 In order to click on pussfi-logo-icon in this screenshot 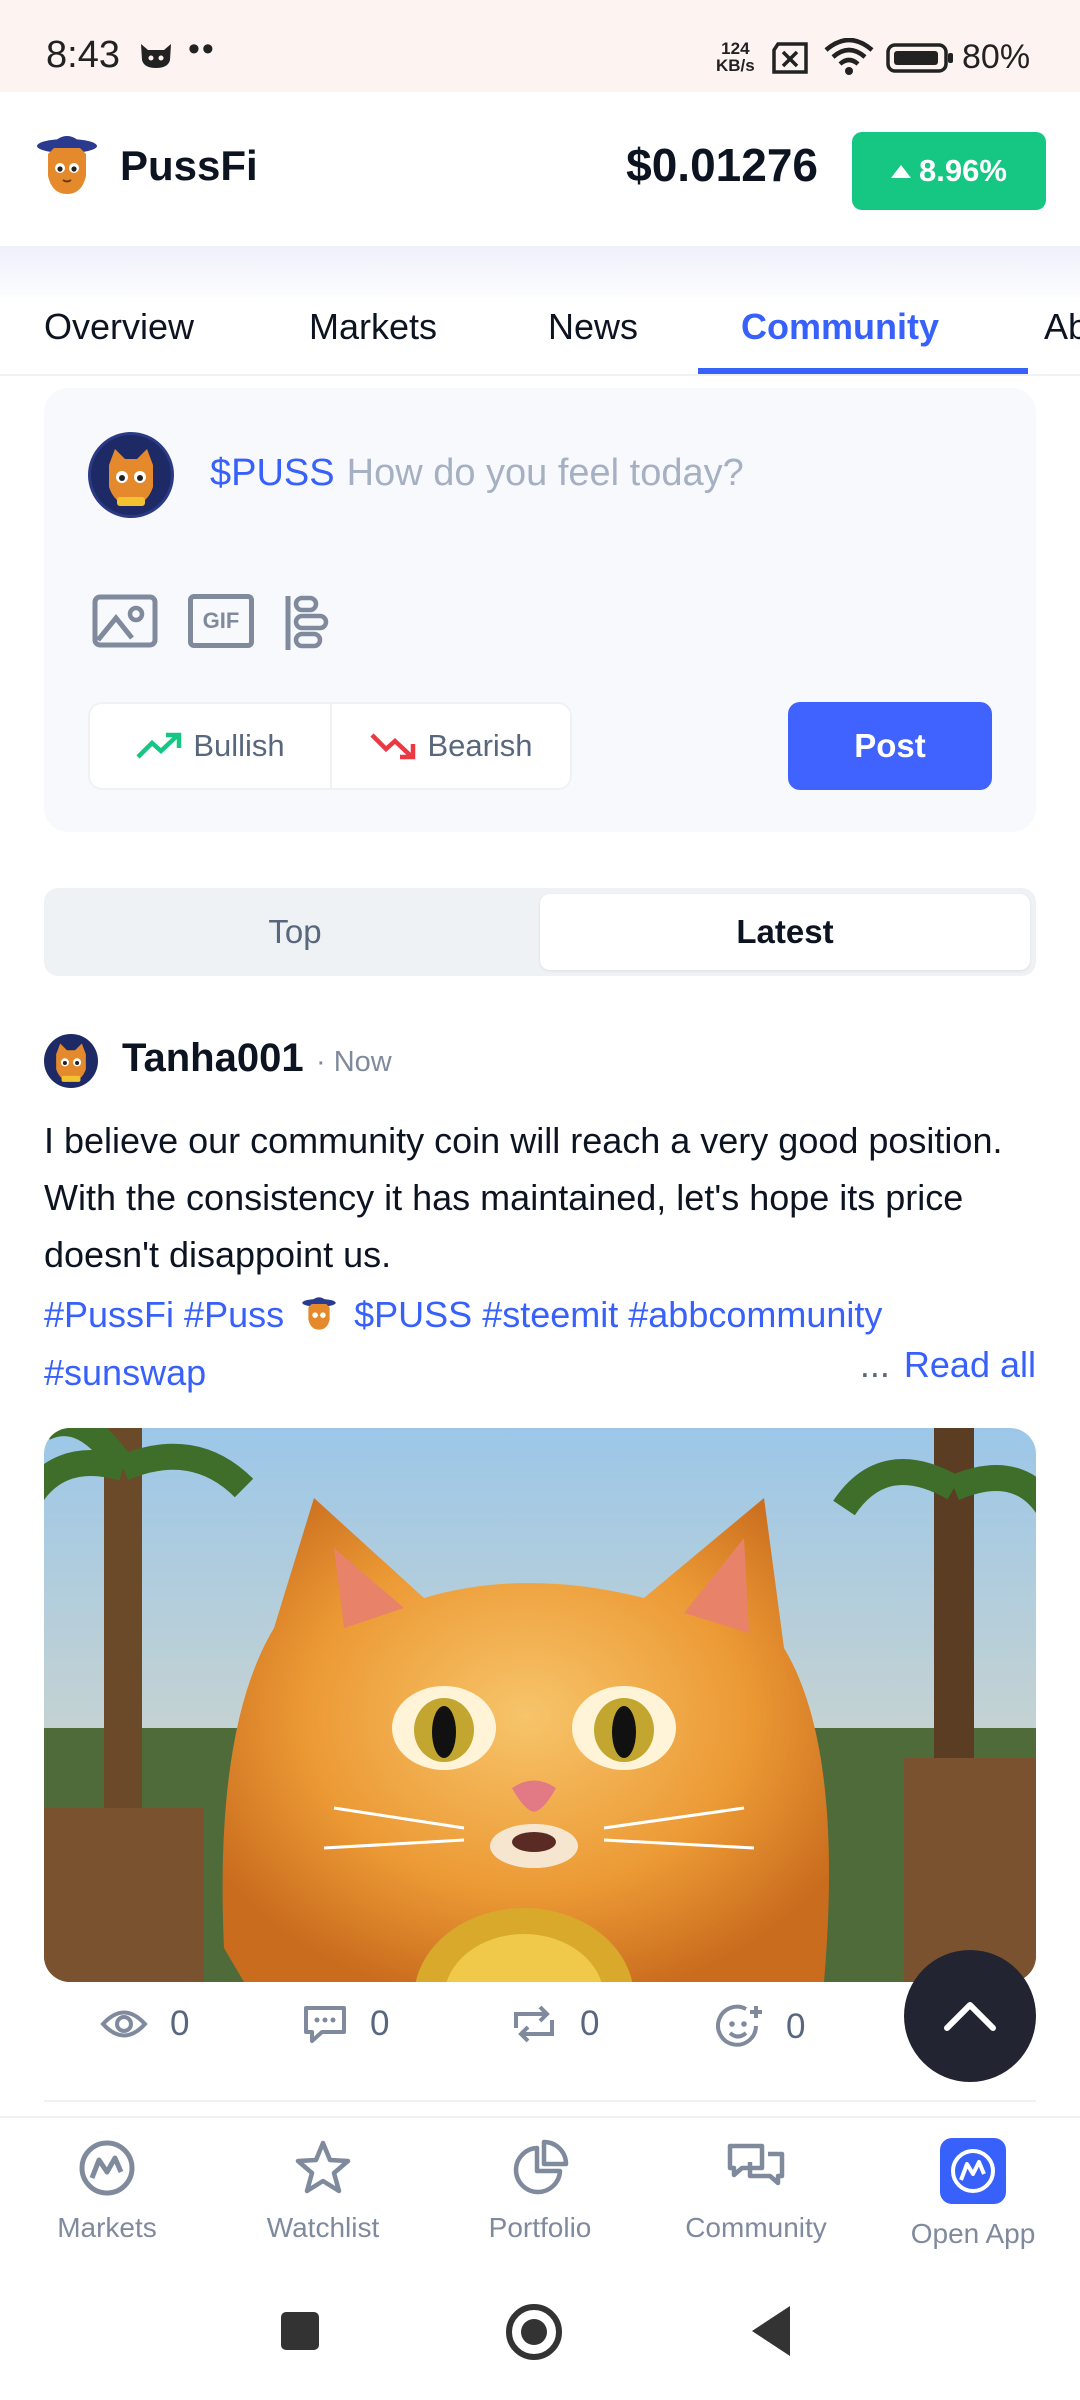, I will do `click(67, 166)`.